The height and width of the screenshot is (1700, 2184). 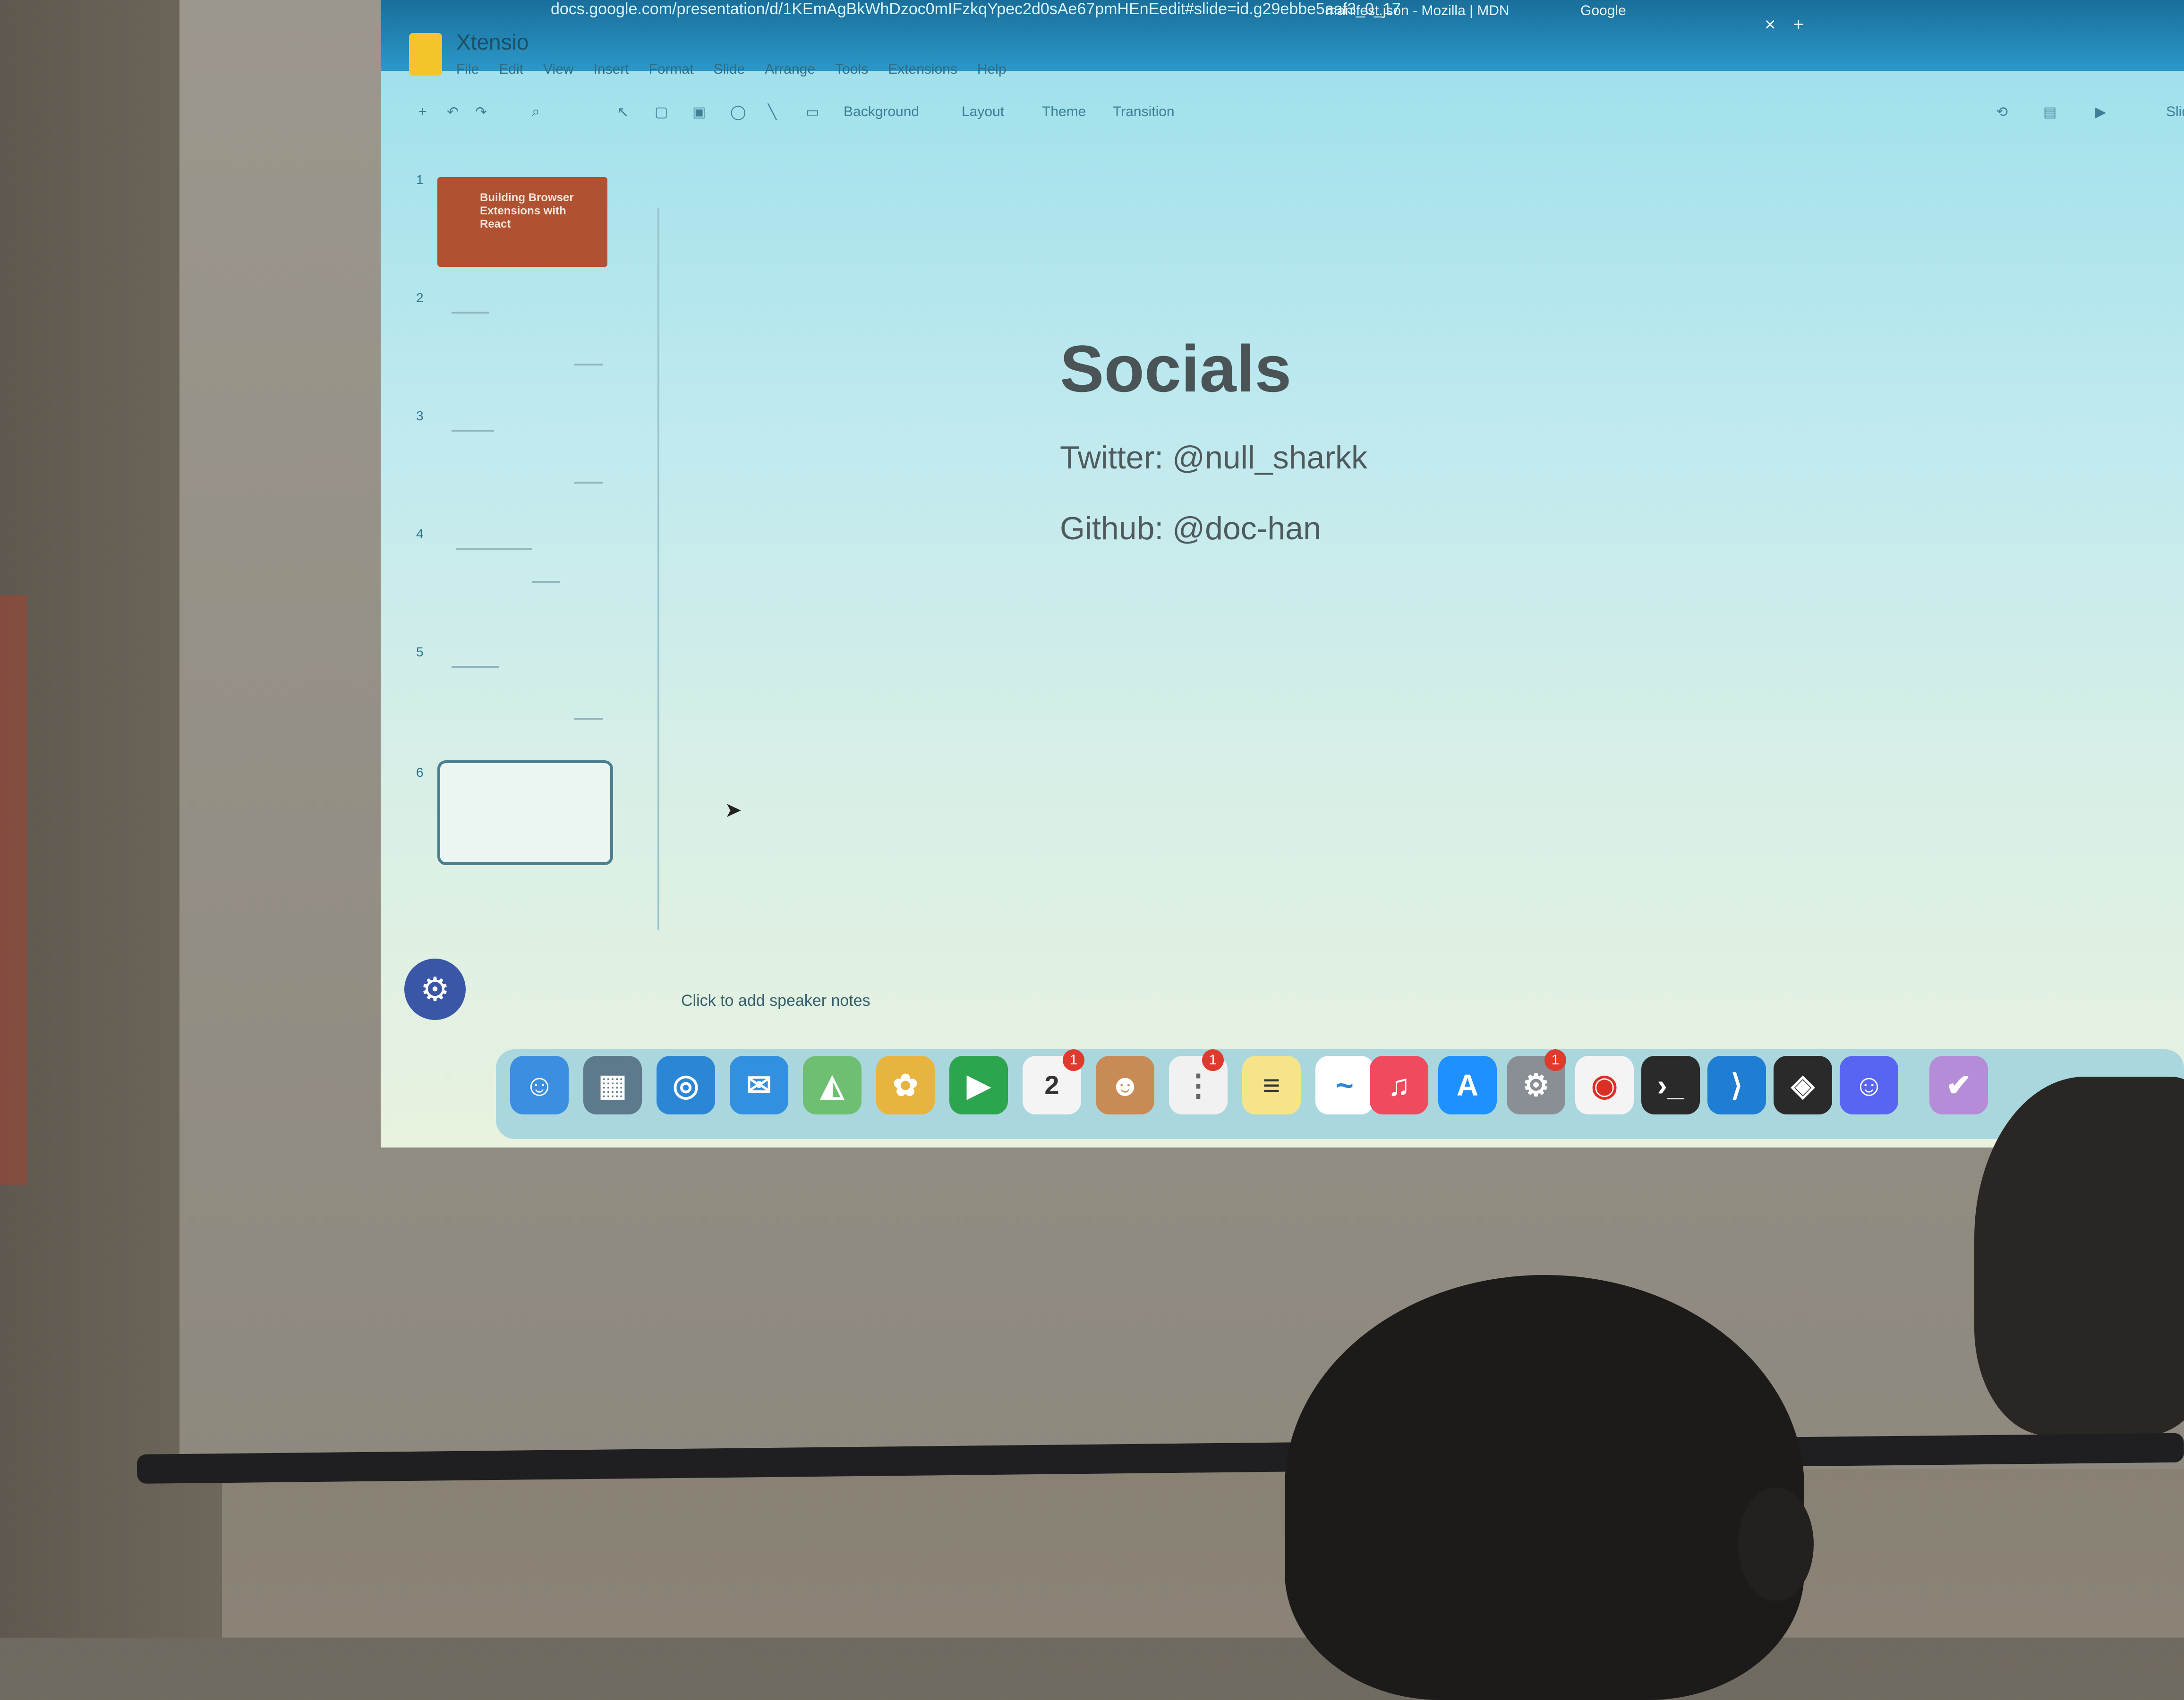 What do you see at coordinates (1776, 1544) in the screenshot?
I see `audience-ear` at bounding box center [1776, 1544].